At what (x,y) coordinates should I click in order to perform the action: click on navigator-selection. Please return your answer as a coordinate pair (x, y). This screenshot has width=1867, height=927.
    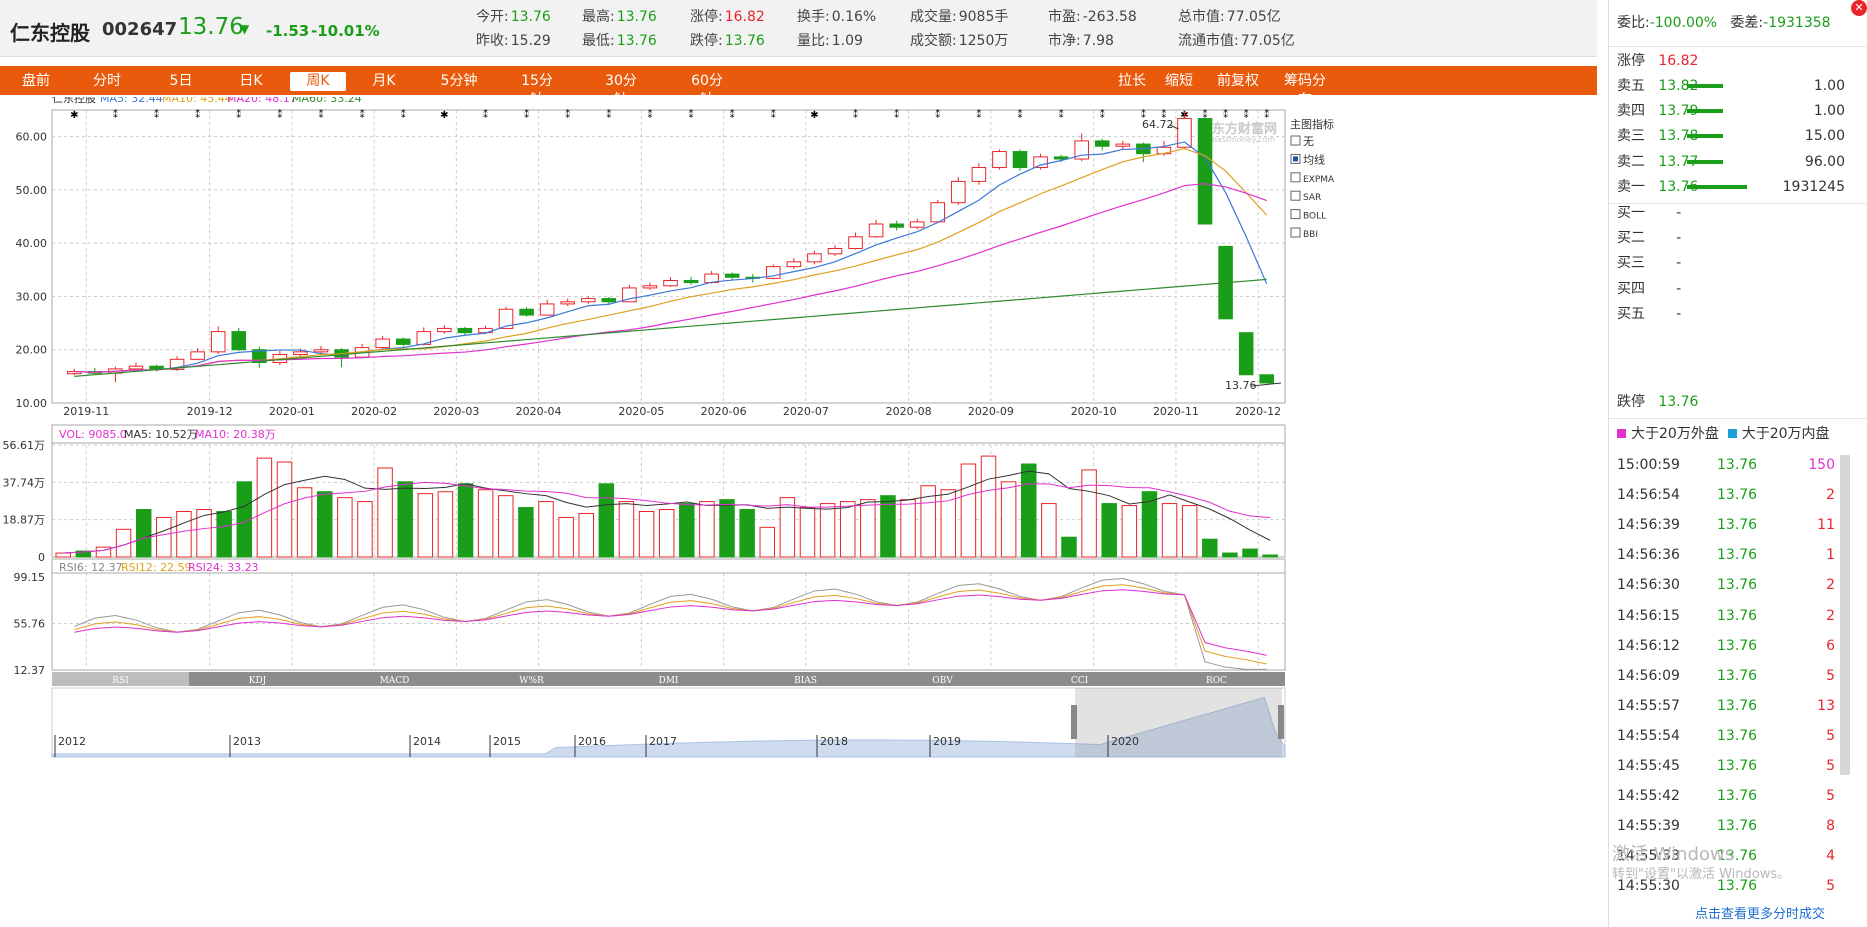
    Looking at the image, I should click on (1178, 722).